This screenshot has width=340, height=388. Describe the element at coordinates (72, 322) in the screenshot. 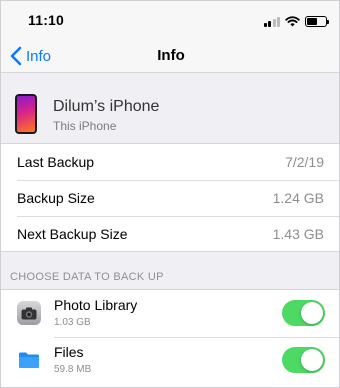

I see `app-size: 1.03 GB` at that location.